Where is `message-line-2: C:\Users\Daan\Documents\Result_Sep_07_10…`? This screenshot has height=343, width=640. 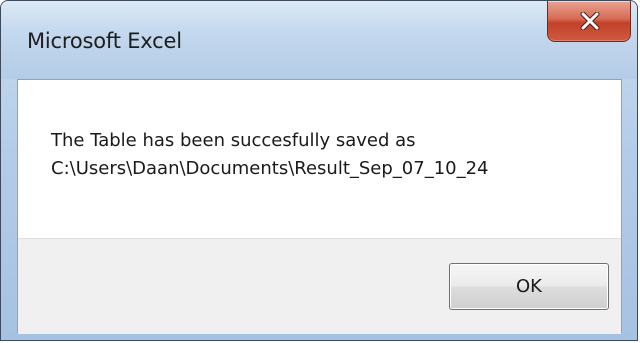 message-line-2: C:\Users\Daan\Documents\Result_Sep_07_10… is located at coordinates (270, 168).